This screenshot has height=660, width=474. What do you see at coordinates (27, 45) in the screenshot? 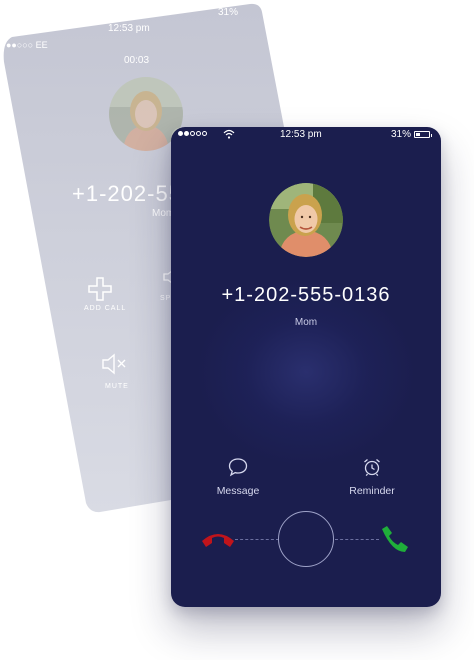
I see `back-carrier-label: ●●○○○ EE` at bounding box center [27, 45].